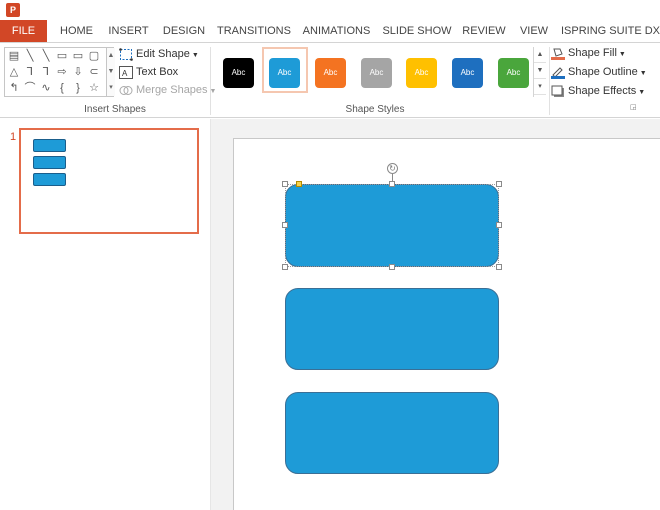  I want to click on shape-outline-label: Shape Outline, so click(603, 72).